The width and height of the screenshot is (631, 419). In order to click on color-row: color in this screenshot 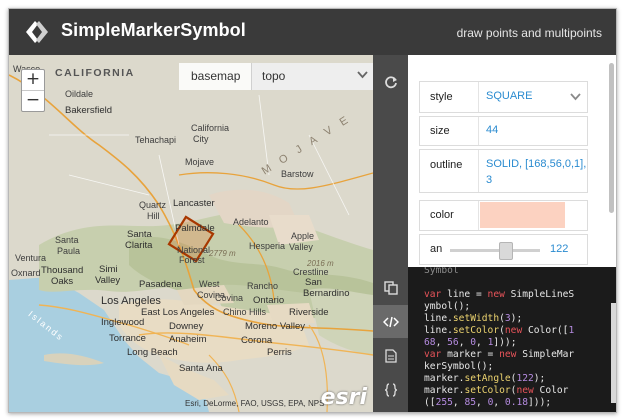, I will do `click(503, 215)`.